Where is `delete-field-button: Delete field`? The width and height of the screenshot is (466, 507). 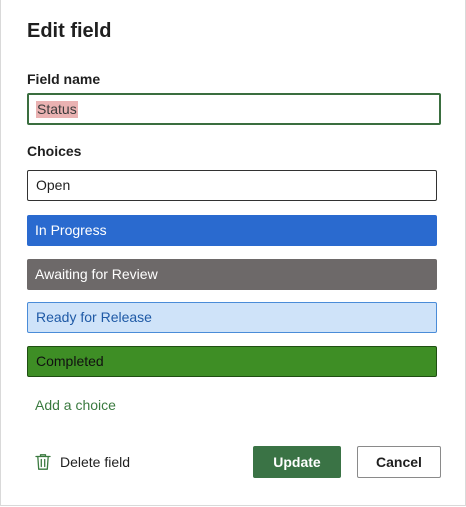
delete-field-button: Delete field is located at coordinates (82, 462).